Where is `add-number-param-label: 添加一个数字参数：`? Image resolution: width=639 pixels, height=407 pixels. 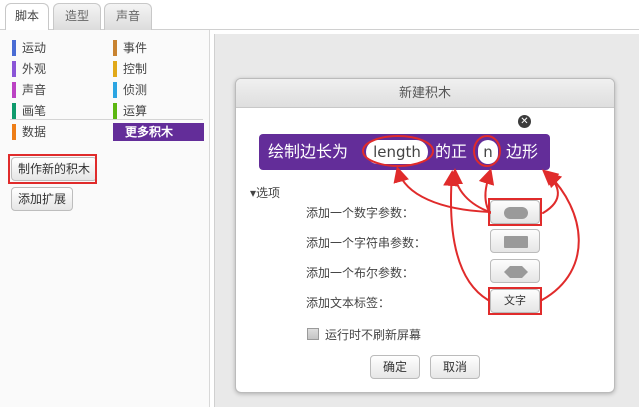
add-number-param-label: 添加一个数字参数： is located at coordinates (360, 213).